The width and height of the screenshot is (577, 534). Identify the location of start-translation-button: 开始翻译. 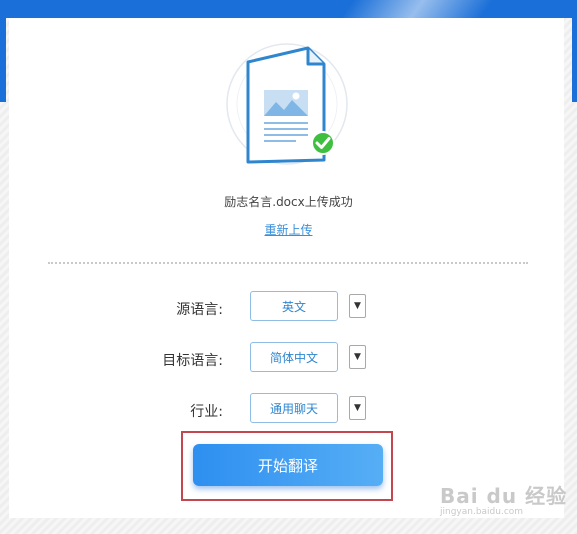
(288, 465).